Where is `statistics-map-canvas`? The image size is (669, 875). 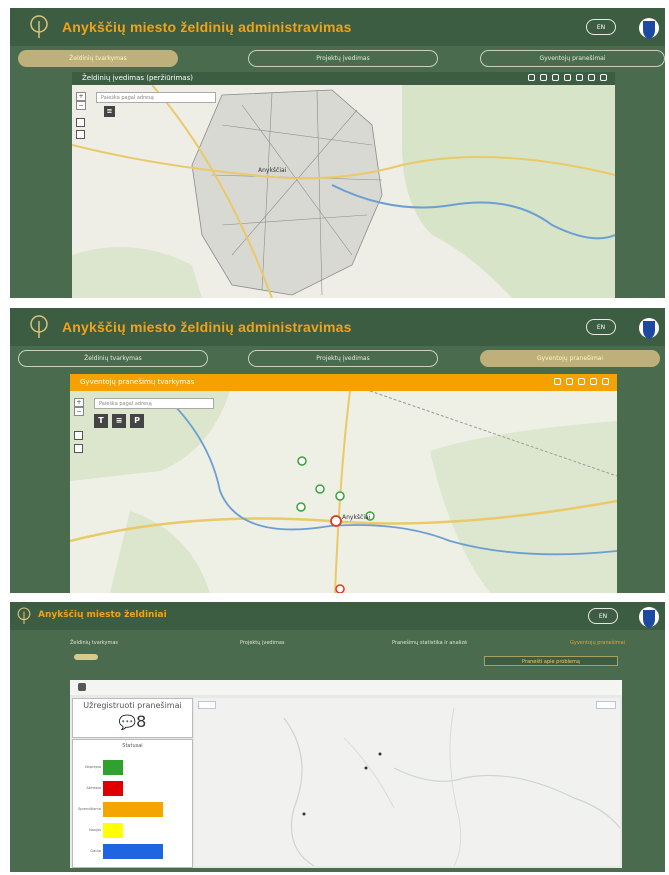
statistics-map-canvas is located at coordinates (407, 782).